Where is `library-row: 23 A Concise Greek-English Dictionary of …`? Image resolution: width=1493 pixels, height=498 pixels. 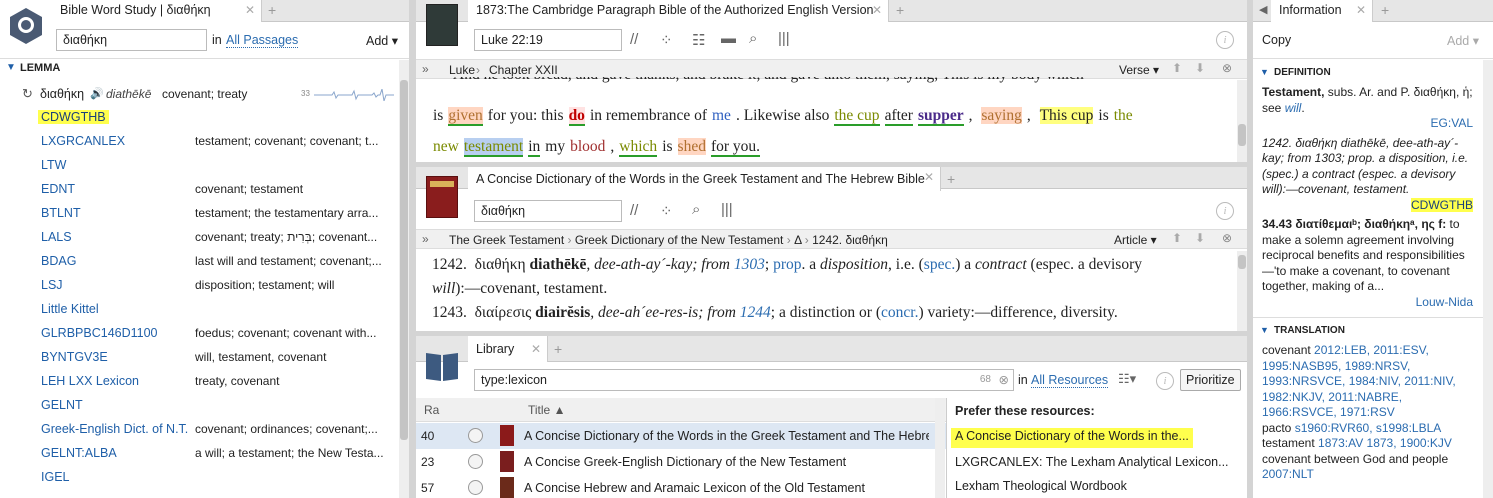
library-row: 23 A Concise Greek-English Dictionary of … is located at coordinates (681, 462).